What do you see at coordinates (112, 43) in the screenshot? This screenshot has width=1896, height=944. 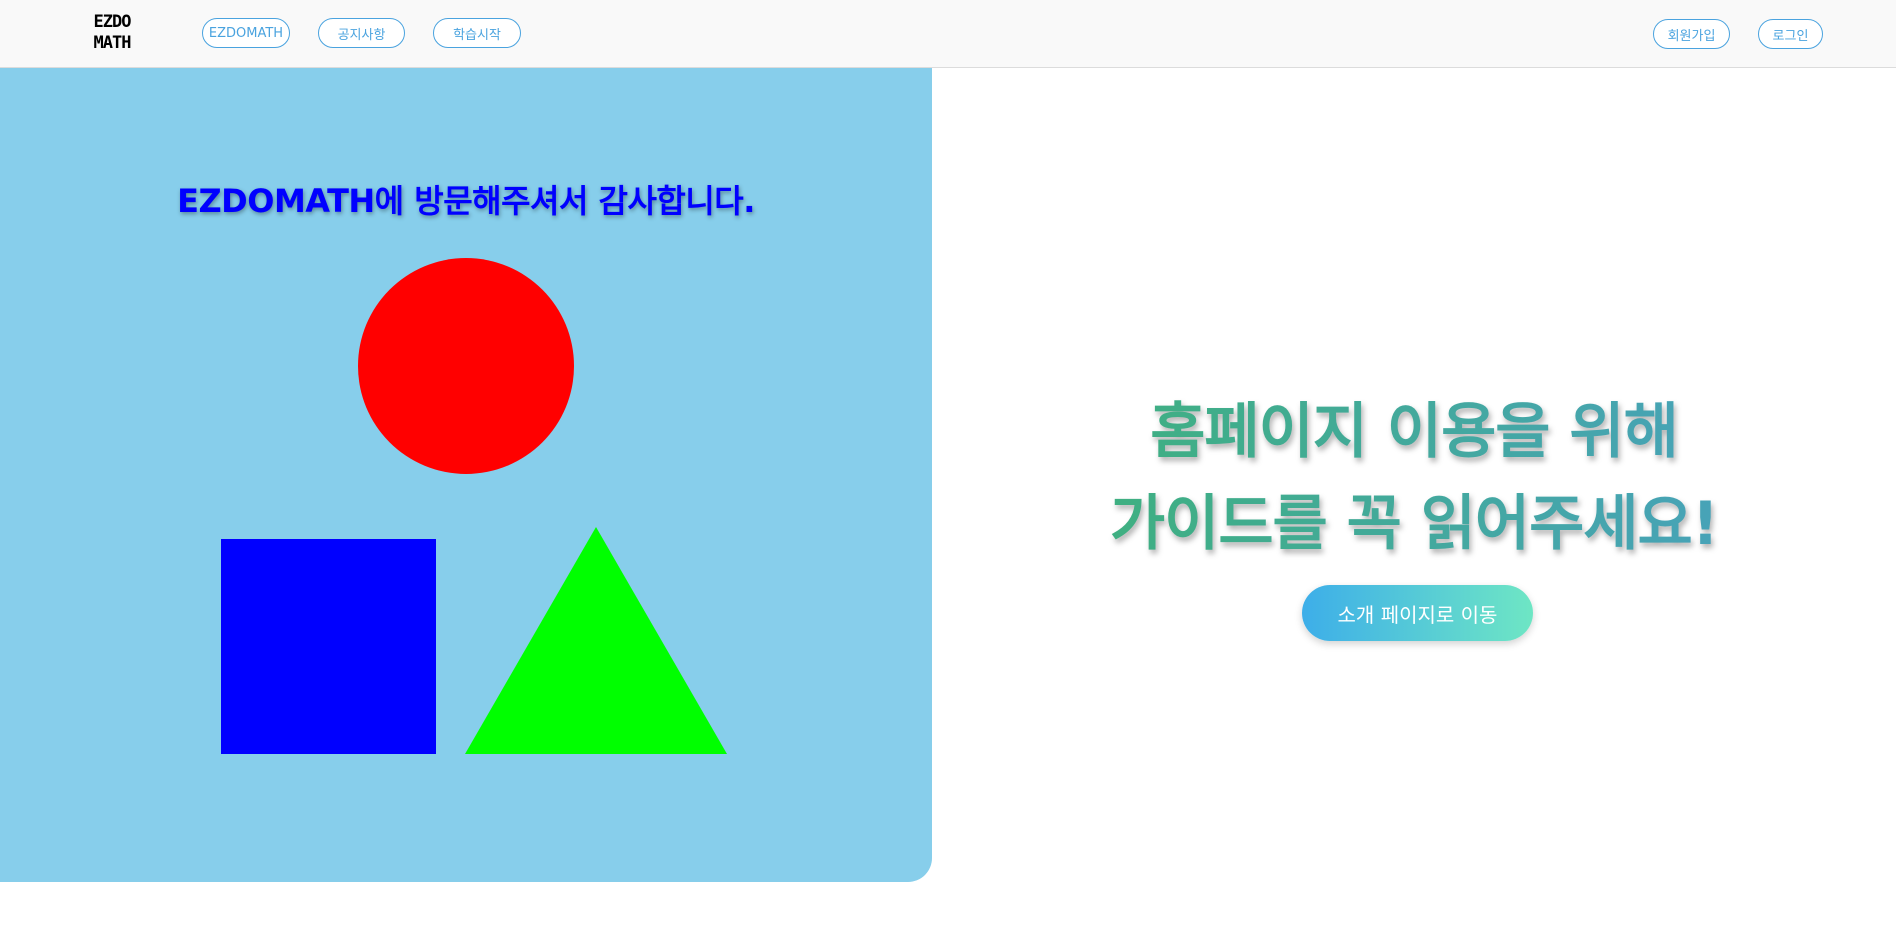 I see `logo-line-2: MATH` at bounding box center [112, 43].